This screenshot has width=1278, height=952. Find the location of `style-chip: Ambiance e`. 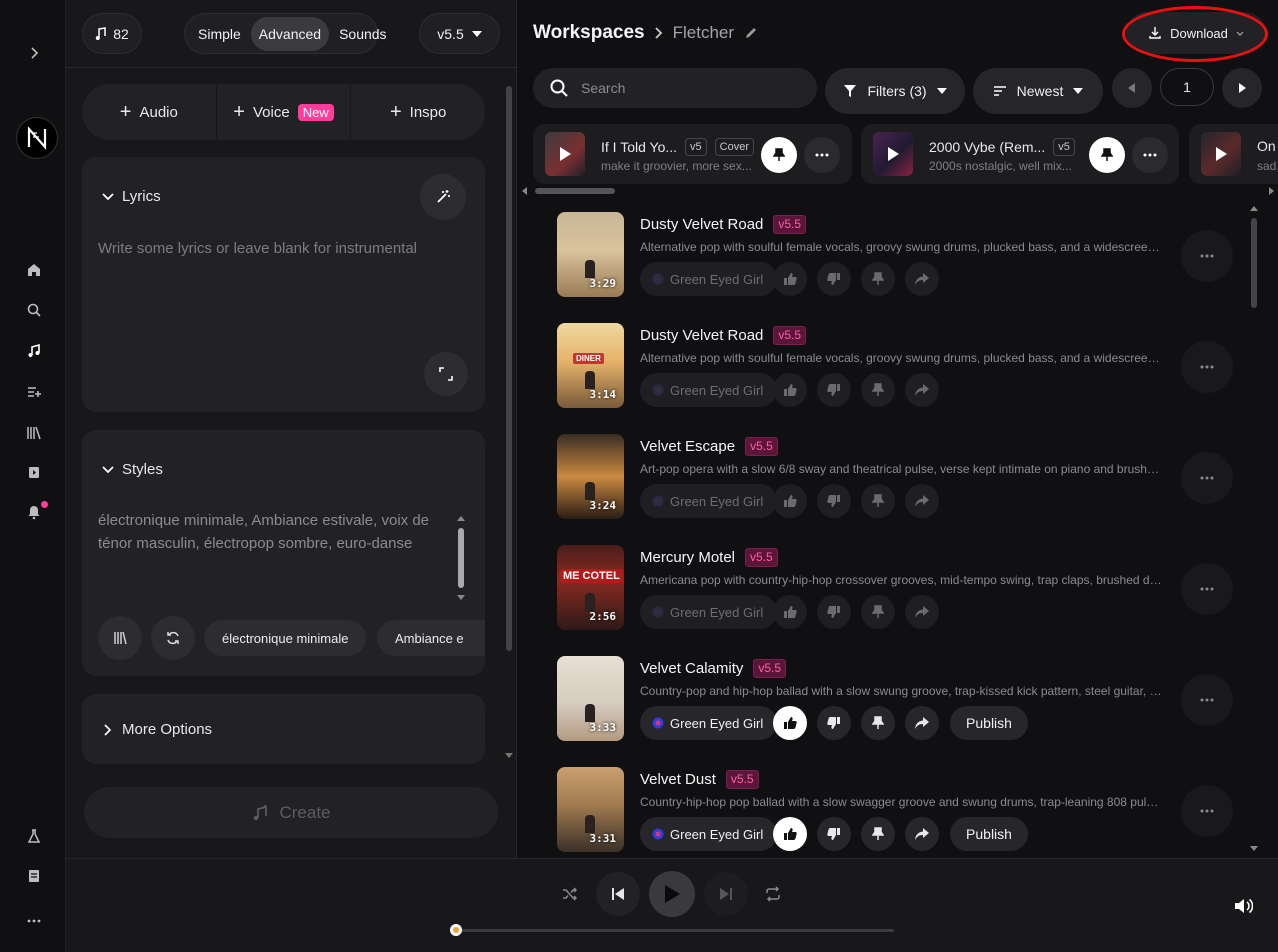

style-chip: Ambiance e is located at coordinates (431, 638).